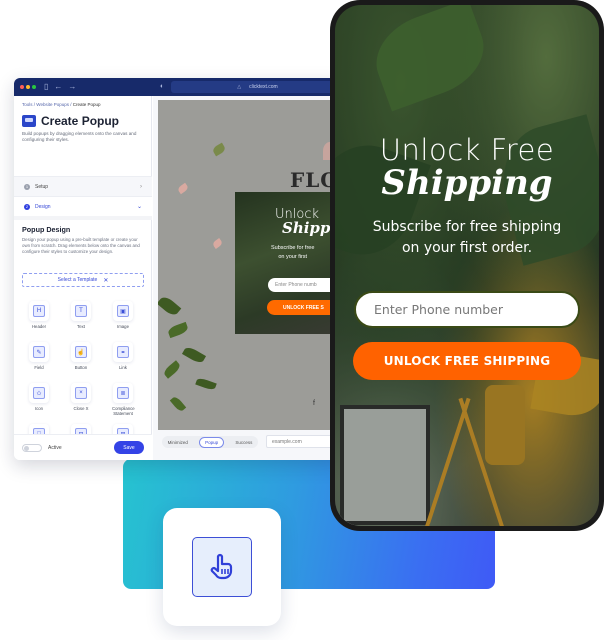  I want to click on element-text: T Text, so click(81, 315).